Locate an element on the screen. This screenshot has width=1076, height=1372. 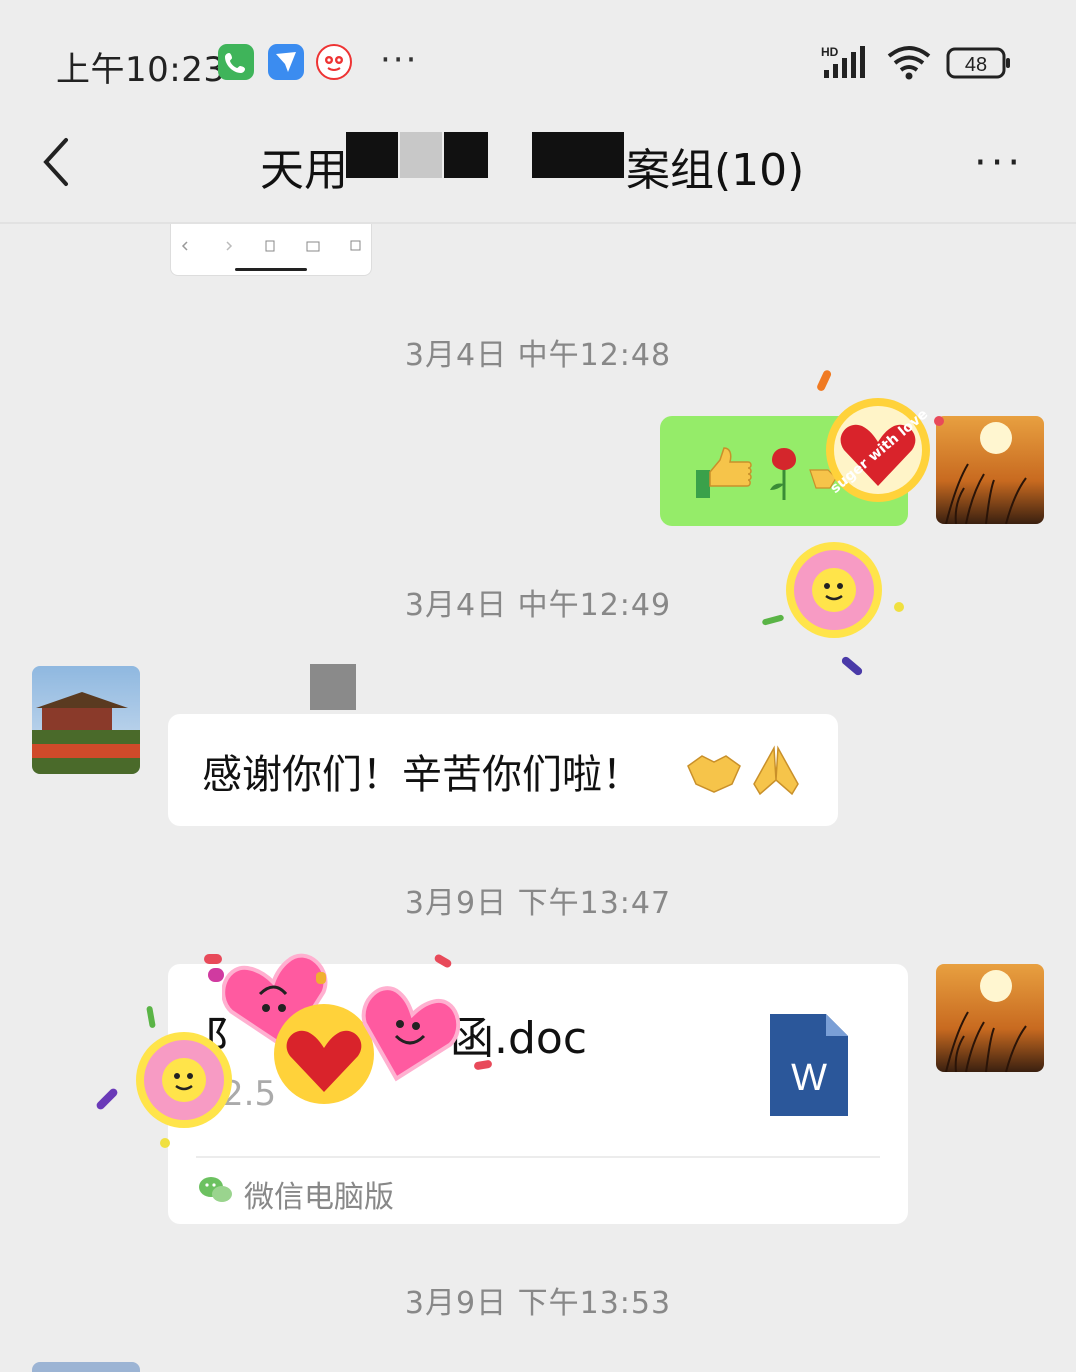
message-text: 感谢你们！辛苦你们啦！ is located at coordinates (422, 775).